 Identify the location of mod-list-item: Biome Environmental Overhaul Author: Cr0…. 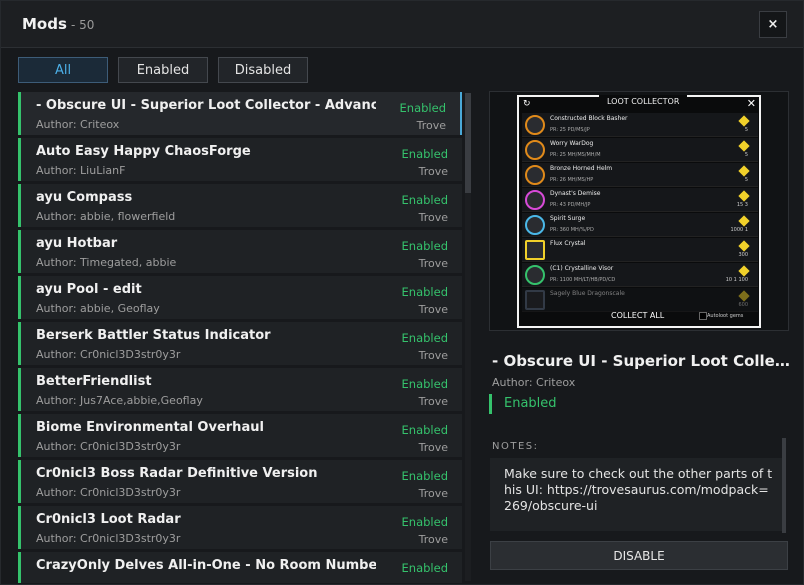
(240, 435).